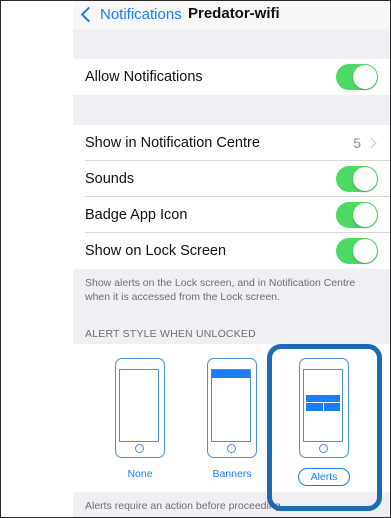 This screenshot has width=391, height=518. I want to click on sounds-toggle, so click(357, 179).